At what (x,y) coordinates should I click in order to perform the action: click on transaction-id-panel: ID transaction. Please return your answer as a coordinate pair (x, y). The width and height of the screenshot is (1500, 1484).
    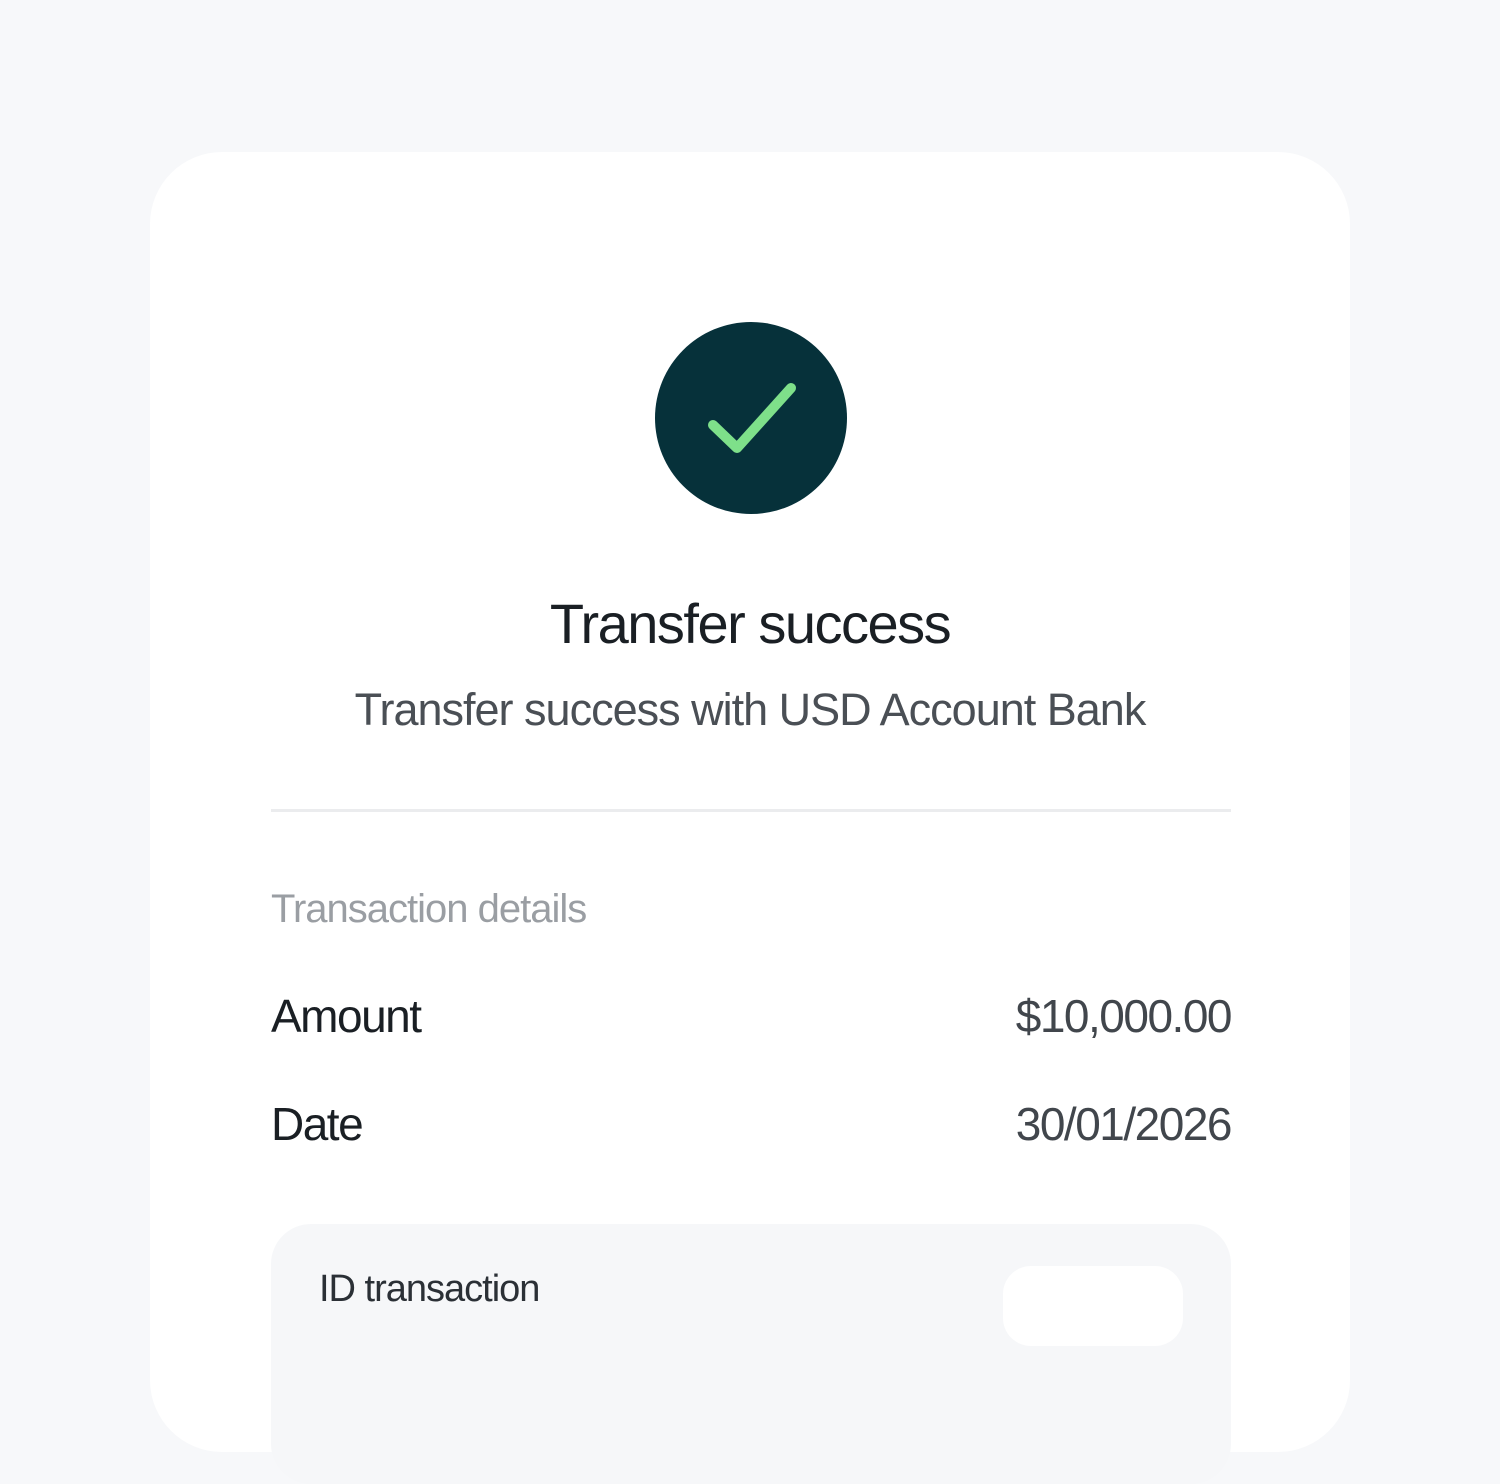
    Looking at the image, I should click on (751, 1354).